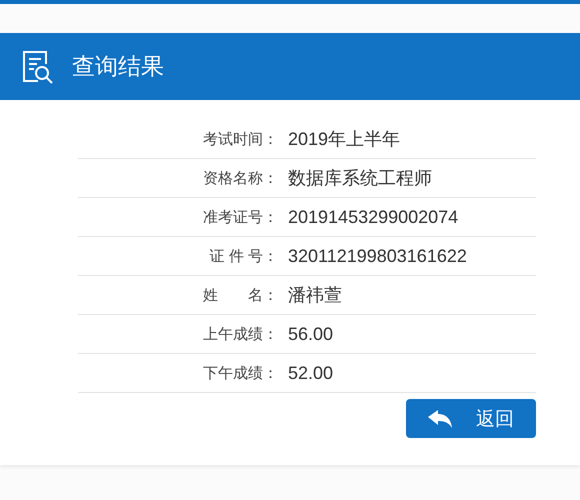  What do you see at coordinates (360, 178) in the screenshot?
I see `field-value: 数据库系统工程师` at bounding box center [360, 178].